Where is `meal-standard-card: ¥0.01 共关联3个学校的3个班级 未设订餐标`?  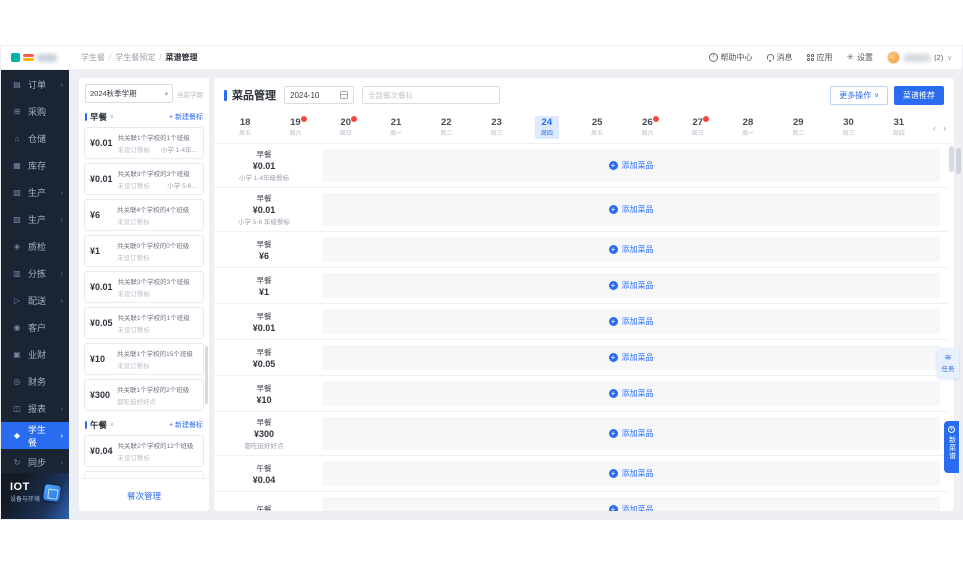
meal-standard-card: ¥0.01 共关联3个学校的3个班级 未设订餐标 is located at coordinates (144, 287).